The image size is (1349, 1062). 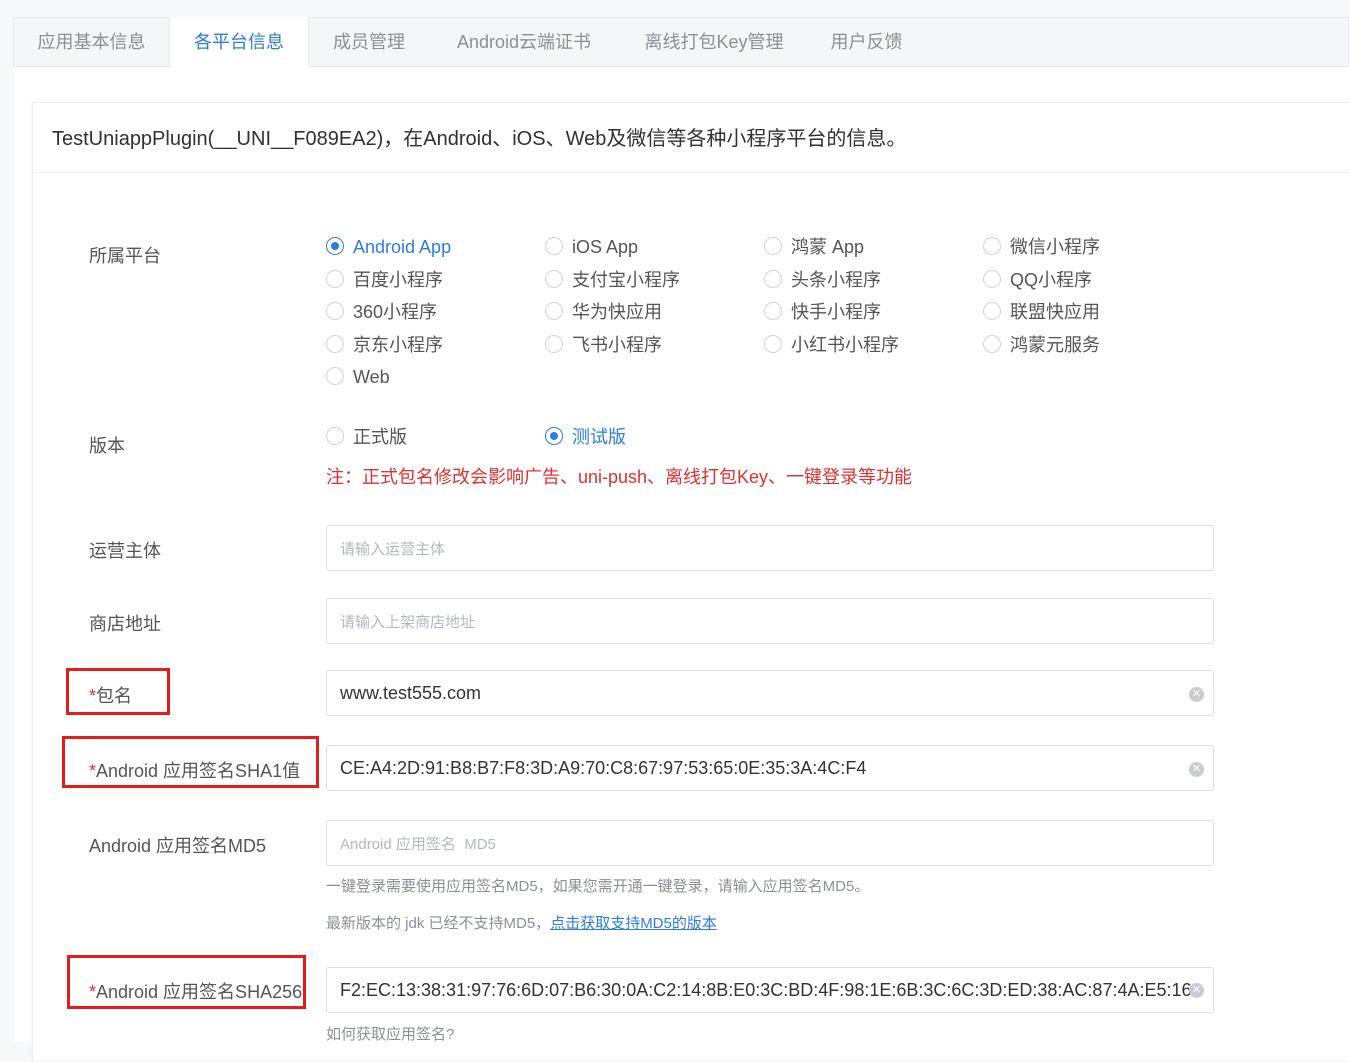 What do you see at coordinates (384, 280) in the screenshot?
I see `radio-baidu-mp: 百度小程序` at bounding box center [384, 280].